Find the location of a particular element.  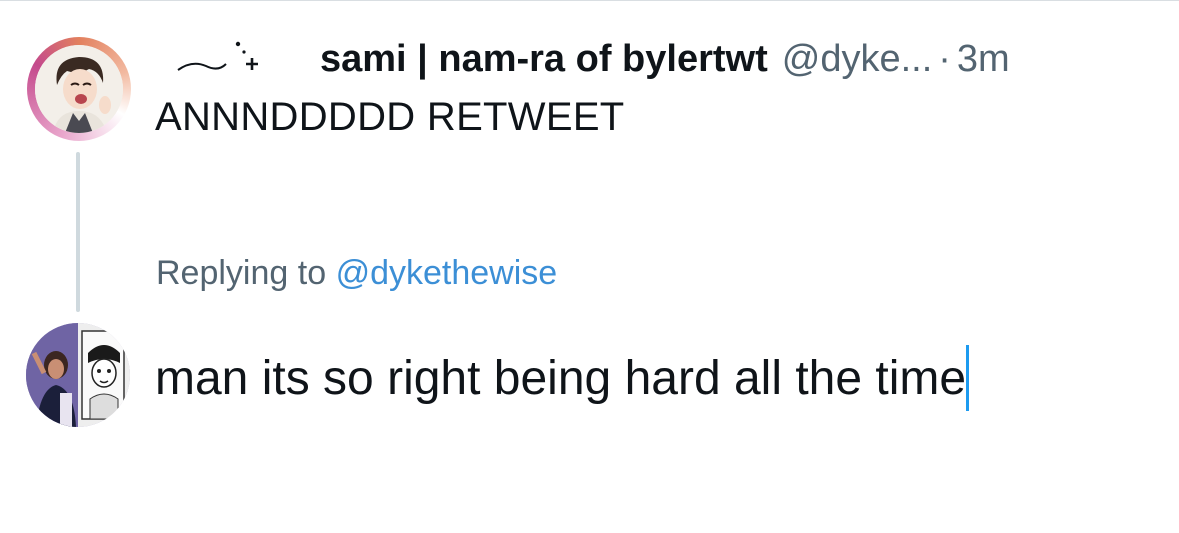

tweet-timestamp: 3m is located at coordinates (983, 59).